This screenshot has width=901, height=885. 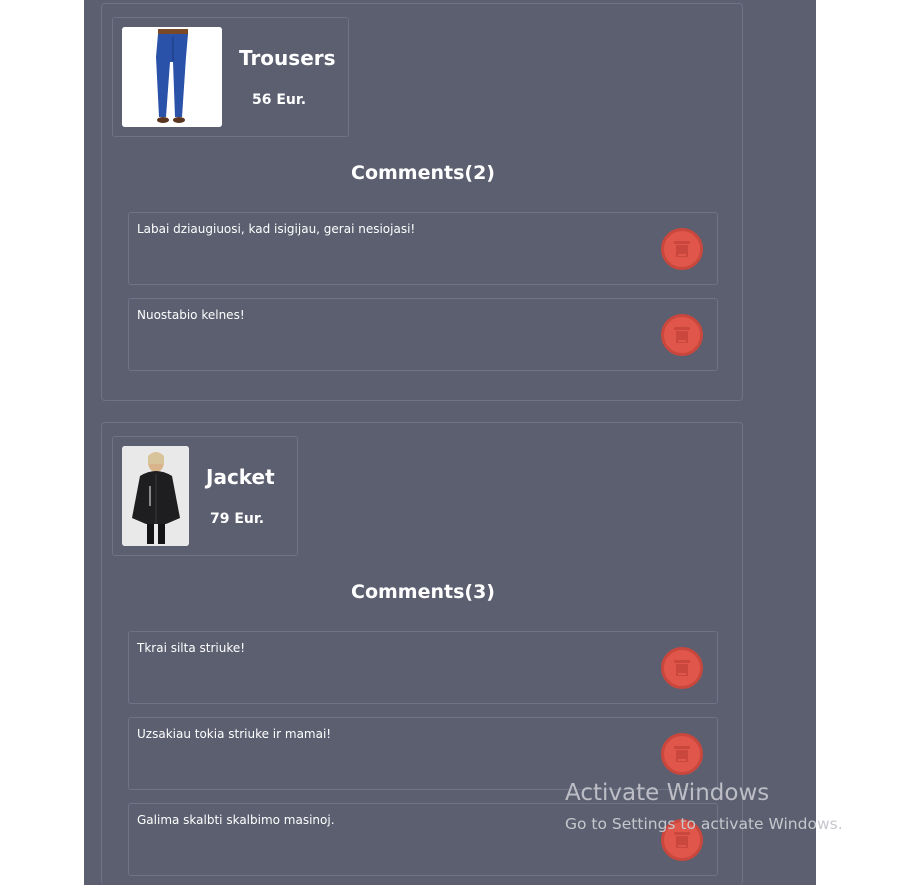 I want to click on comment-item: Tkrai silta striuke!, so click(x=423, y=667).